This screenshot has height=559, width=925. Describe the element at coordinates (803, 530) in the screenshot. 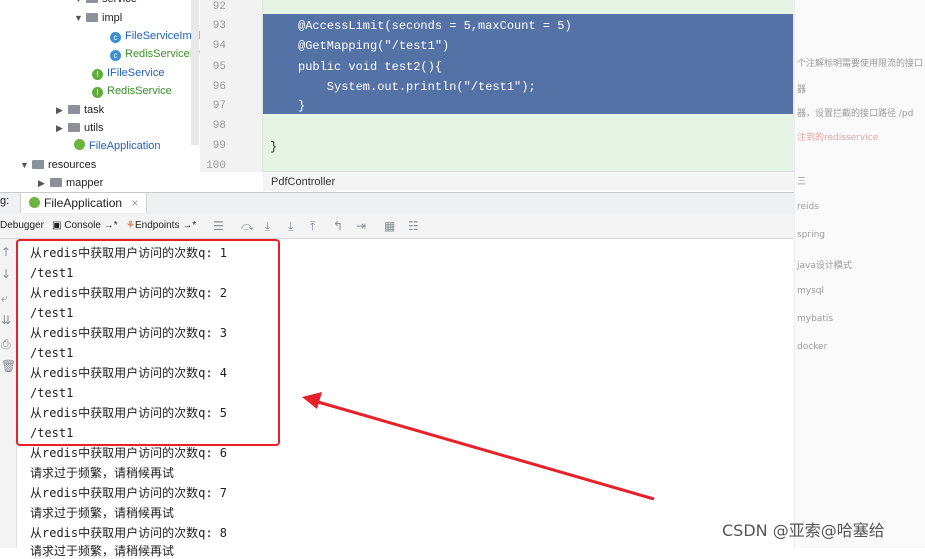

I see `watermark: CSDN @亚索@哈塞给` at that location.